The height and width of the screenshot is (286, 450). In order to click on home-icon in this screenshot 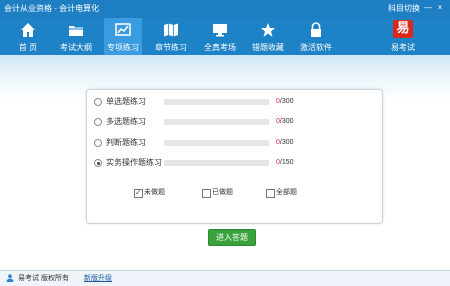, I will do `click(28, 30)`.